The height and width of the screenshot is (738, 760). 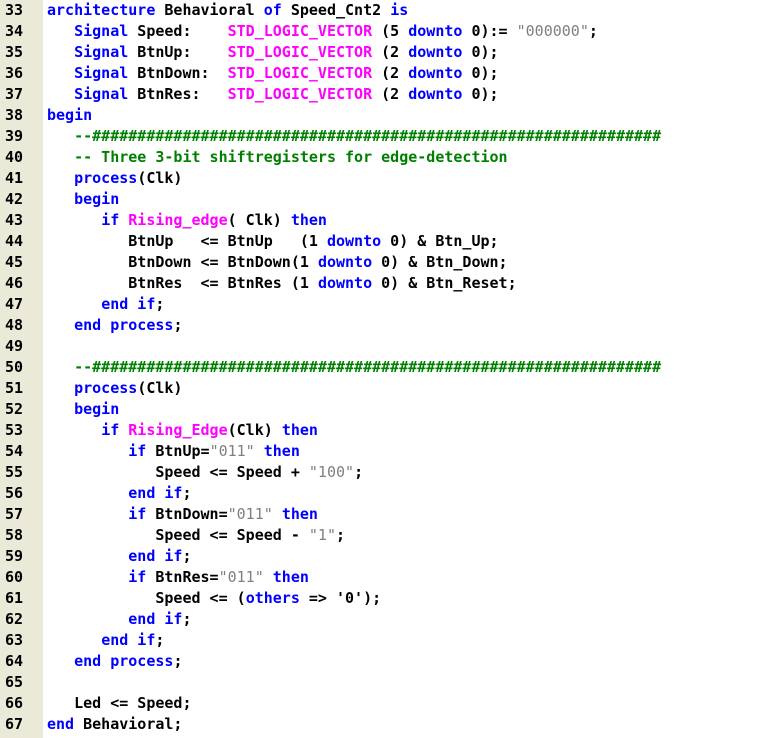 What do you see at coordinates (241, 577) in the screenshot?
I see `string-literal-token: "011"` at bounding box center [241, 577].